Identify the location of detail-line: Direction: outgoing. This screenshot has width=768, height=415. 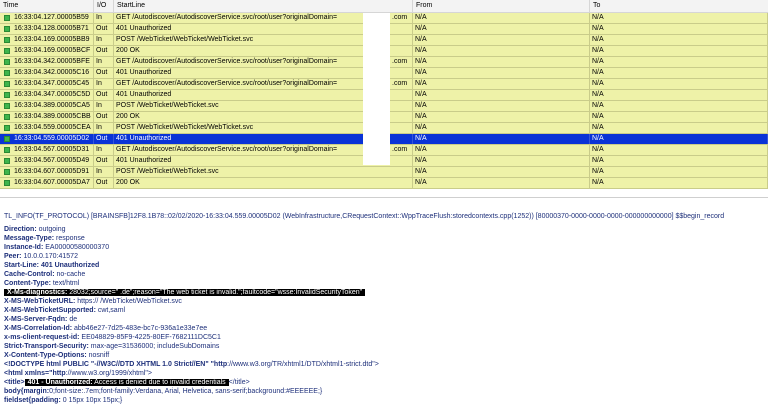
(34, 229).